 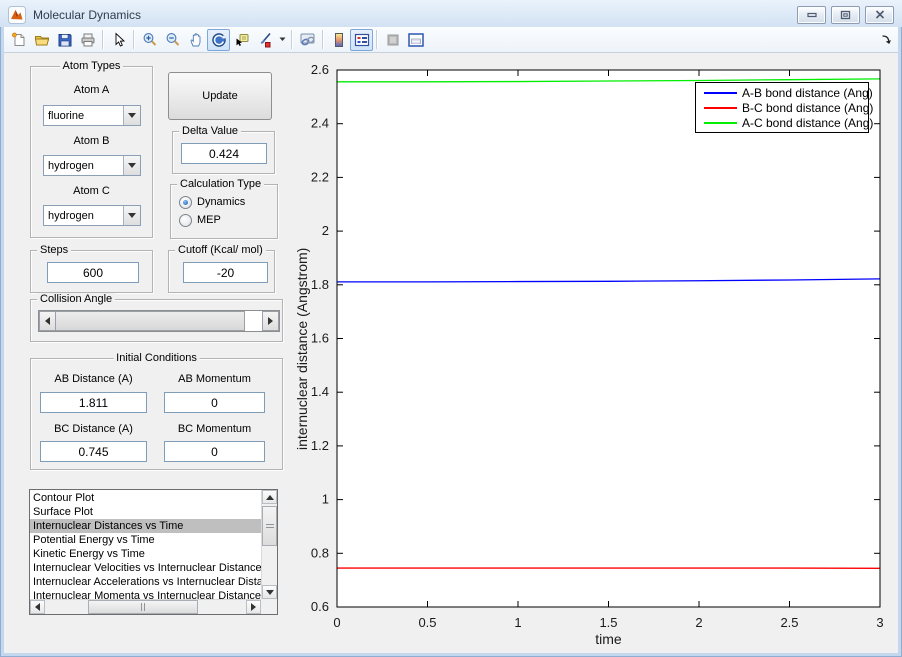 I want to click on collision-angle-title: Collision Angle, so click(x=76, y=299).